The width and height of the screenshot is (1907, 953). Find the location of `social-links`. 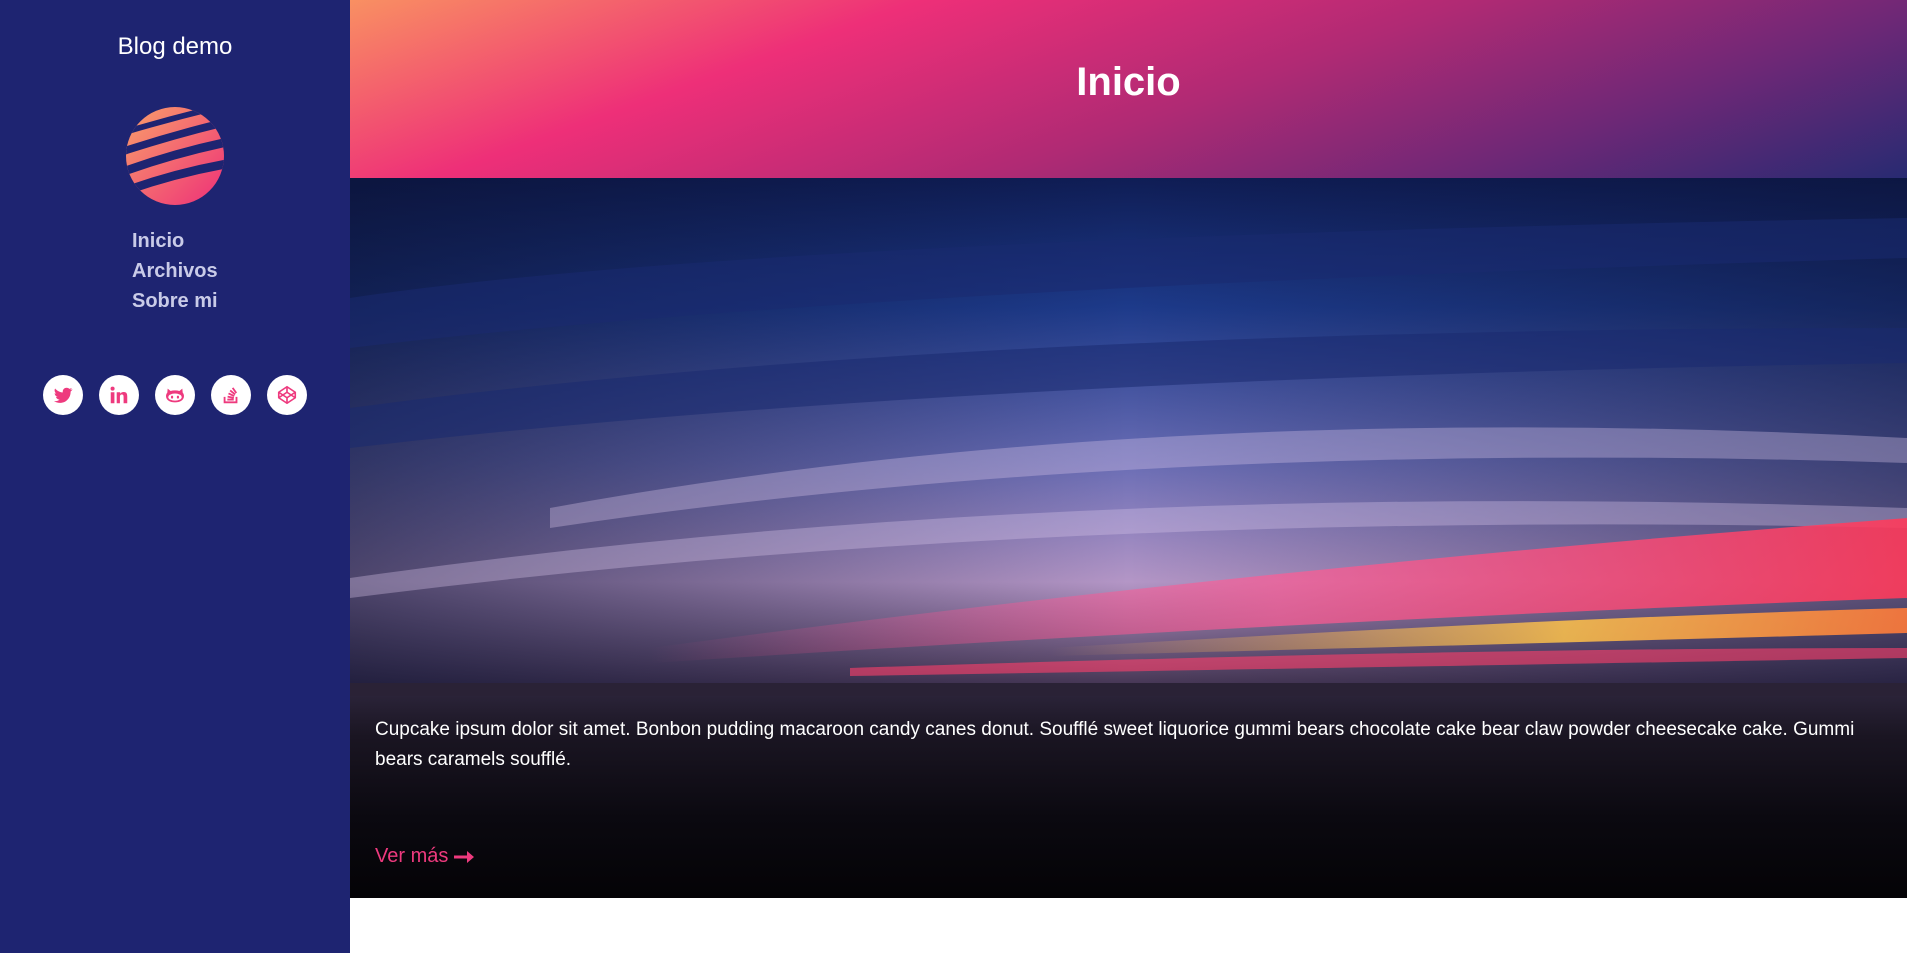

social-links is located at coordinates (175, 395).